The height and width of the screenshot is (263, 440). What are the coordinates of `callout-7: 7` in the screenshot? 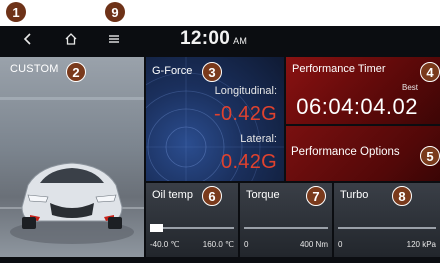 It's located at (316, 196).